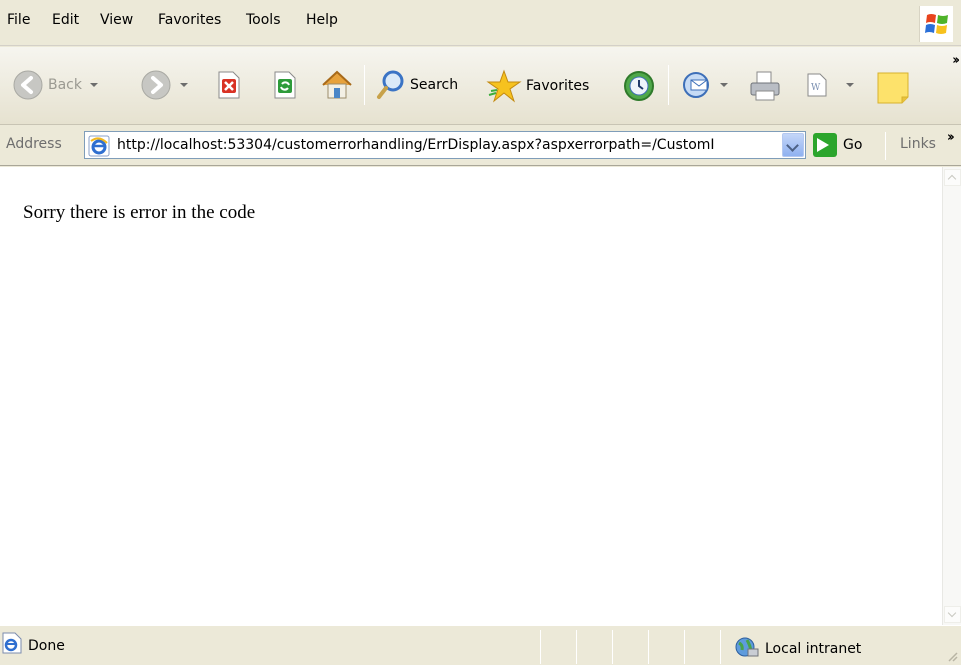  I want to click on svg-text: W, so click(816, 88).